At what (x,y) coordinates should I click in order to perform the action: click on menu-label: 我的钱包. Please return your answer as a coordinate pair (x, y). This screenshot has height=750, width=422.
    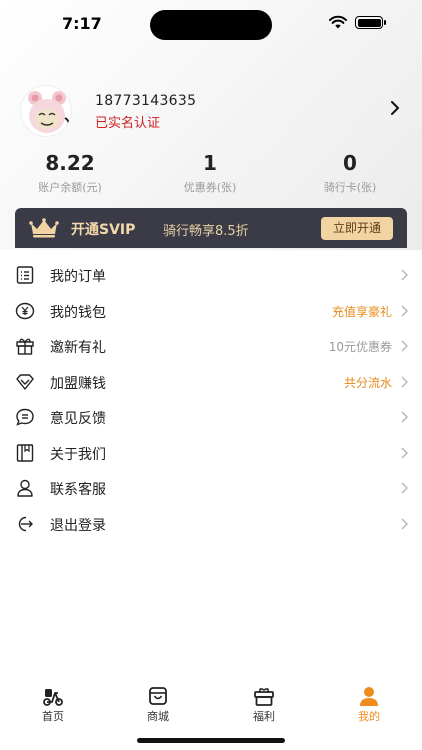
    Looking at the image, I should click on (78, 312).